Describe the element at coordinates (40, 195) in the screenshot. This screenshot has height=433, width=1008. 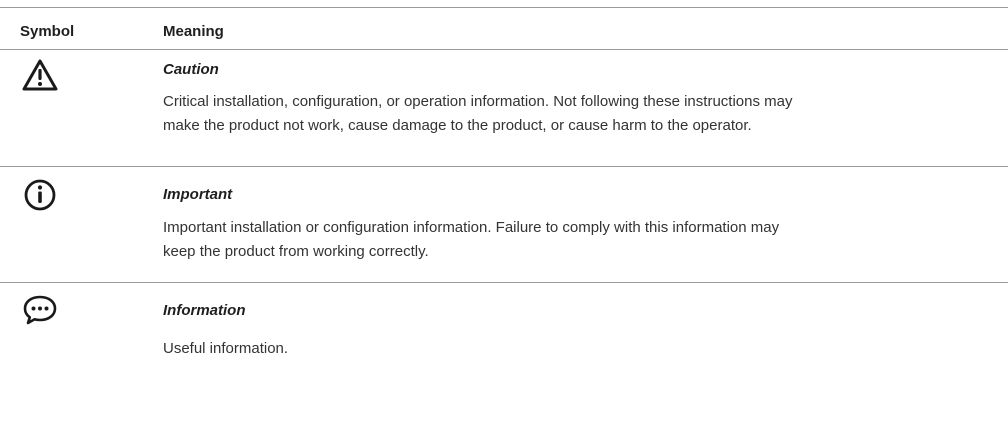
I see `info-circle-icon` at that location.